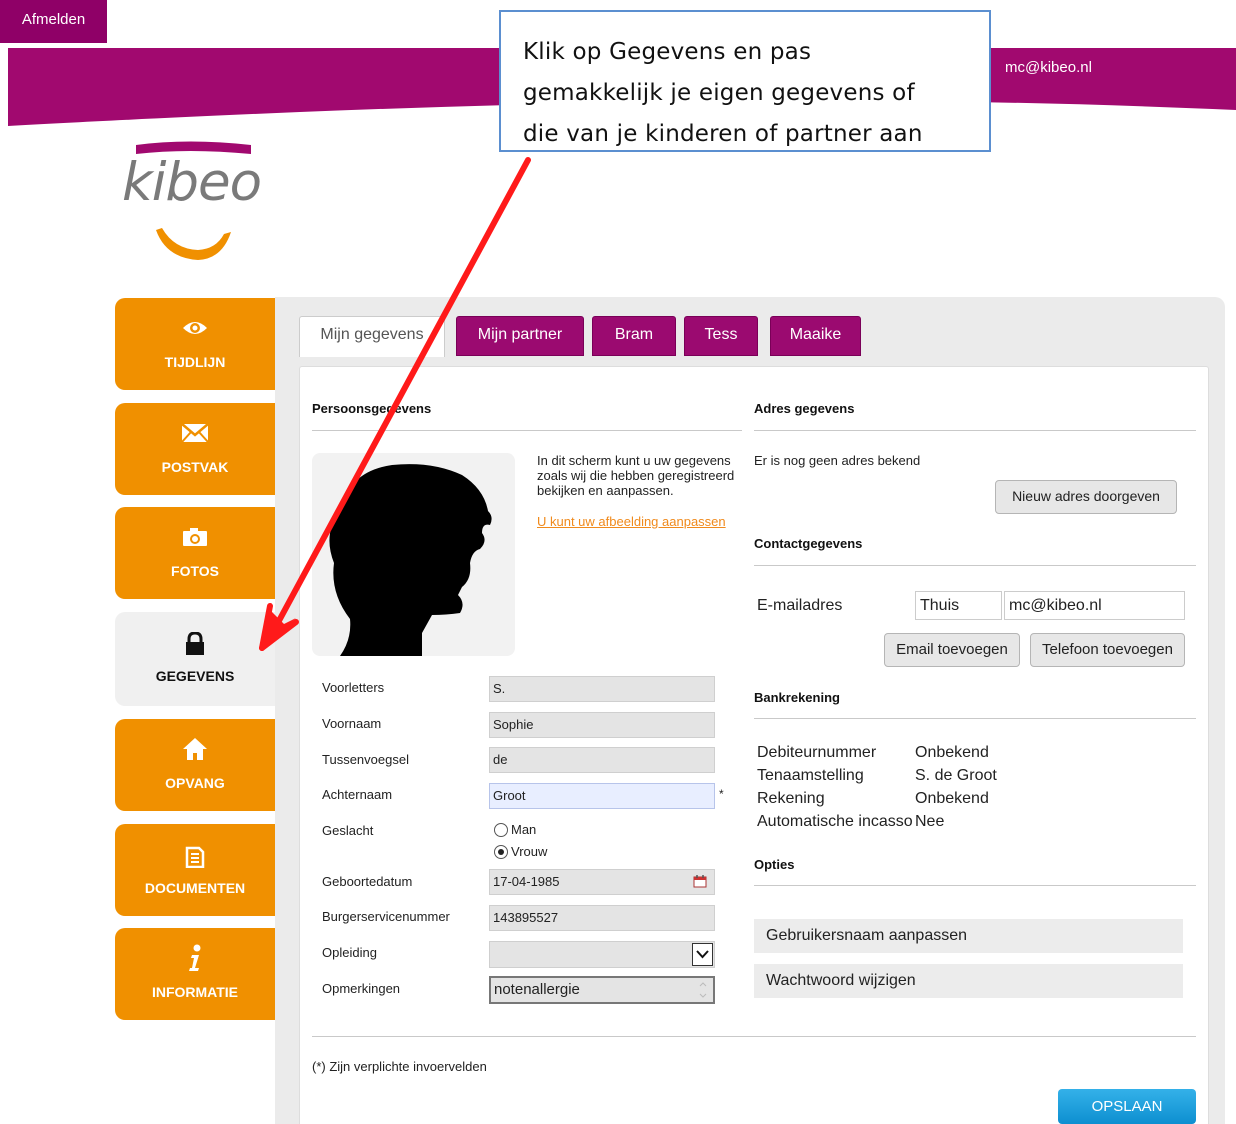 The height and width of the screenshot is (1124, 1236). What do you see at coordinates (797, 697) in the screenshot?
I see `bank-heading: Bankrekening` at bounding box center [797, 697].